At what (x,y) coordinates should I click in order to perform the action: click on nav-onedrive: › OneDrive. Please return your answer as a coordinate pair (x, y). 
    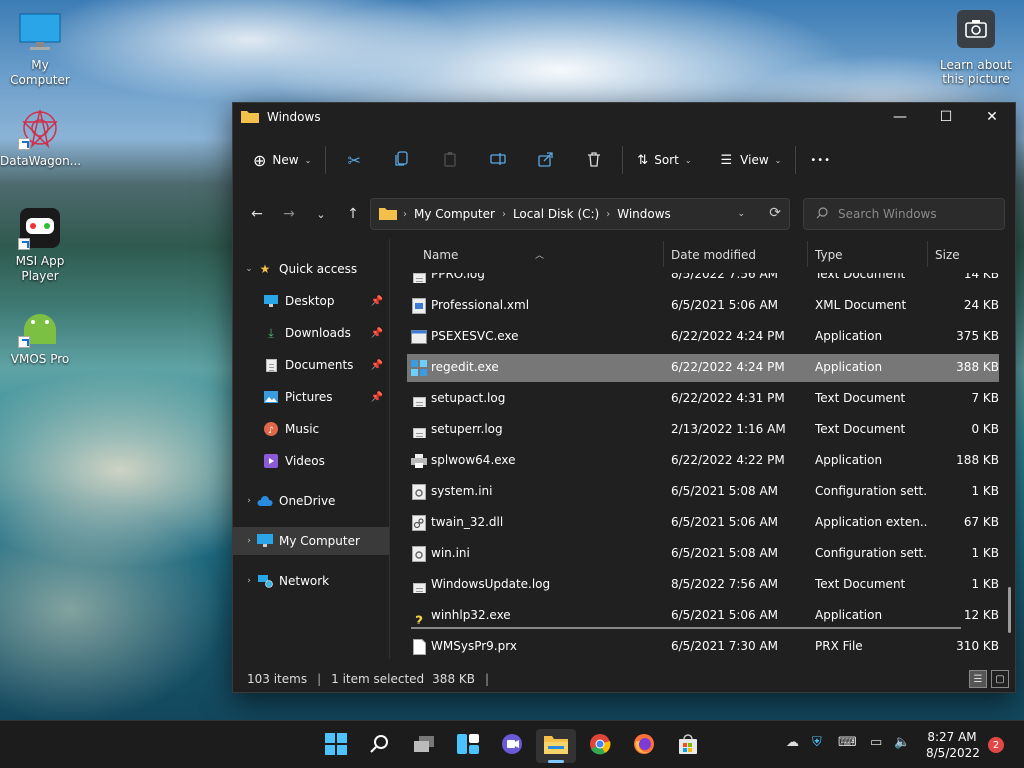
    Looking at the image, I should click on (311, 501).